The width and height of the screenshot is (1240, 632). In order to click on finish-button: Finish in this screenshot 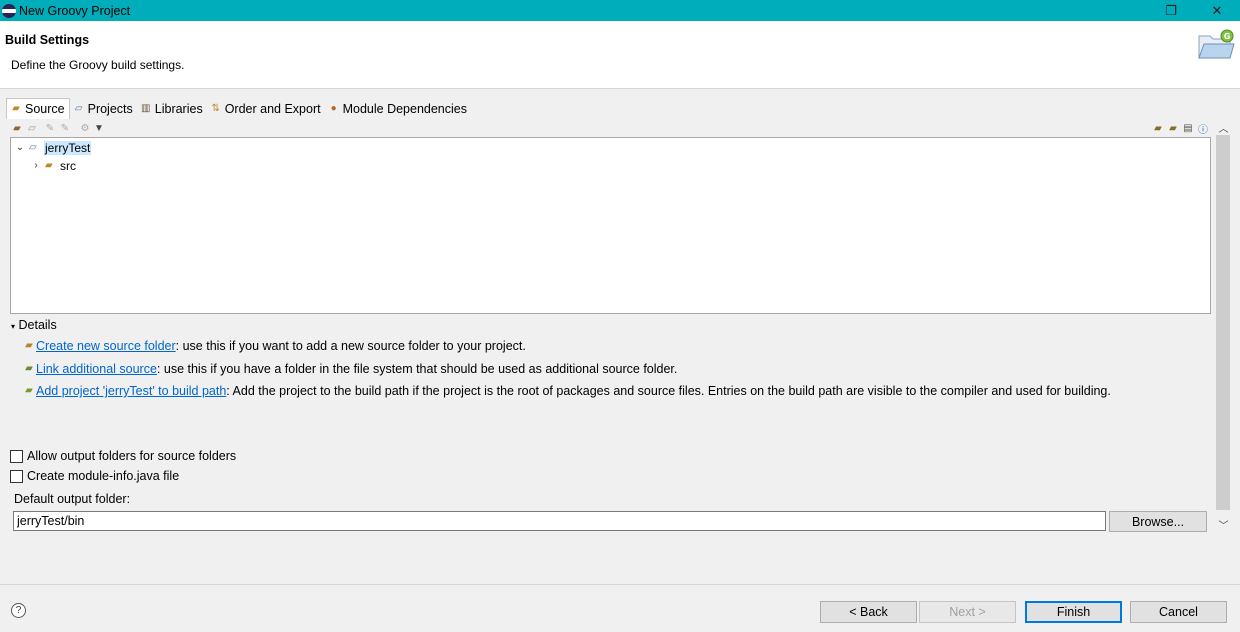, I will do `click(1073, 612)`.